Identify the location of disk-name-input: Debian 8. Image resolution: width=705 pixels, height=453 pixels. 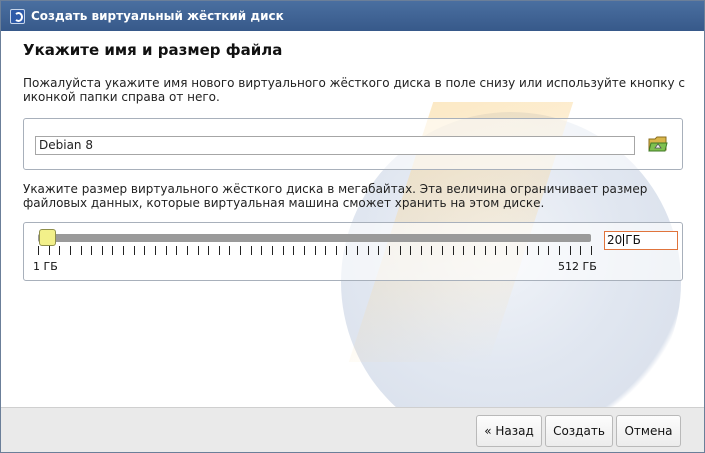
(335, 145).